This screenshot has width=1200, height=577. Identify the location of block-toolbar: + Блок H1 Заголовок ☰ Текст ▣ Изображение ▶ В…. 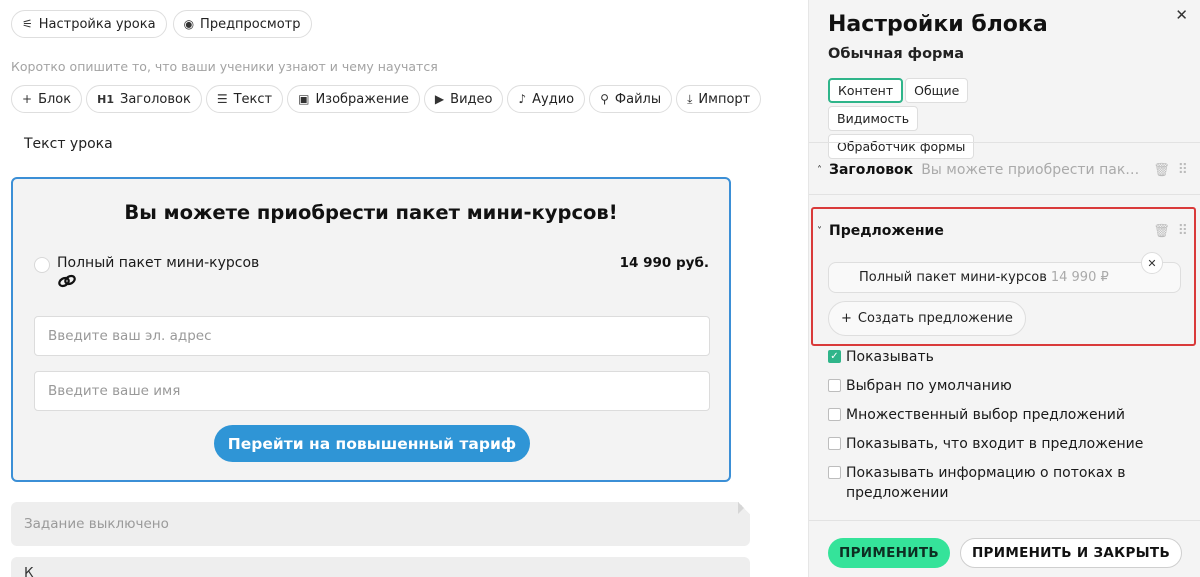
(386, 99).